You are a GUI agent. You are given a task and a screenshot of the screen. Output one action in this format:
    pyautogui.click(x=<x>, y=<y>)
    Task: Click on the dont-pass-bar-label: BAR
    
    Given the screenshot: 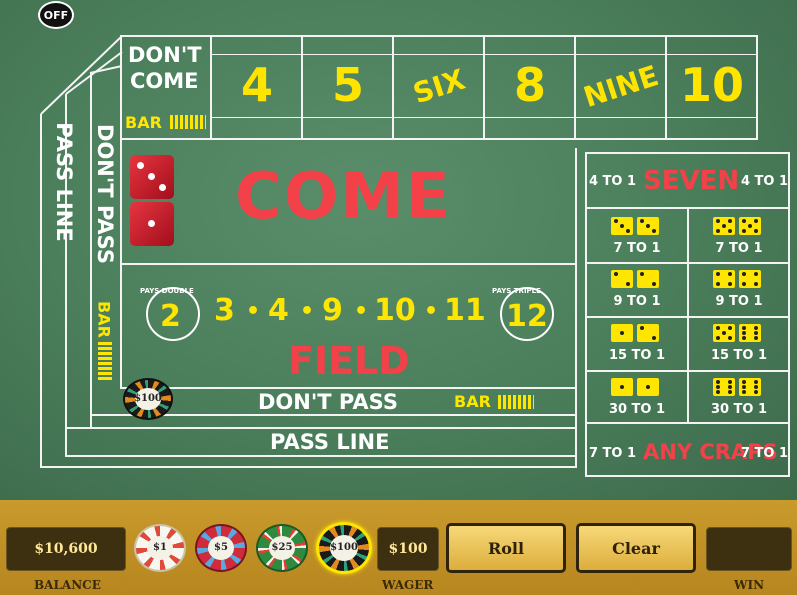 What is the action you would take?
    pyautogui.click(x=472, y=401)
    